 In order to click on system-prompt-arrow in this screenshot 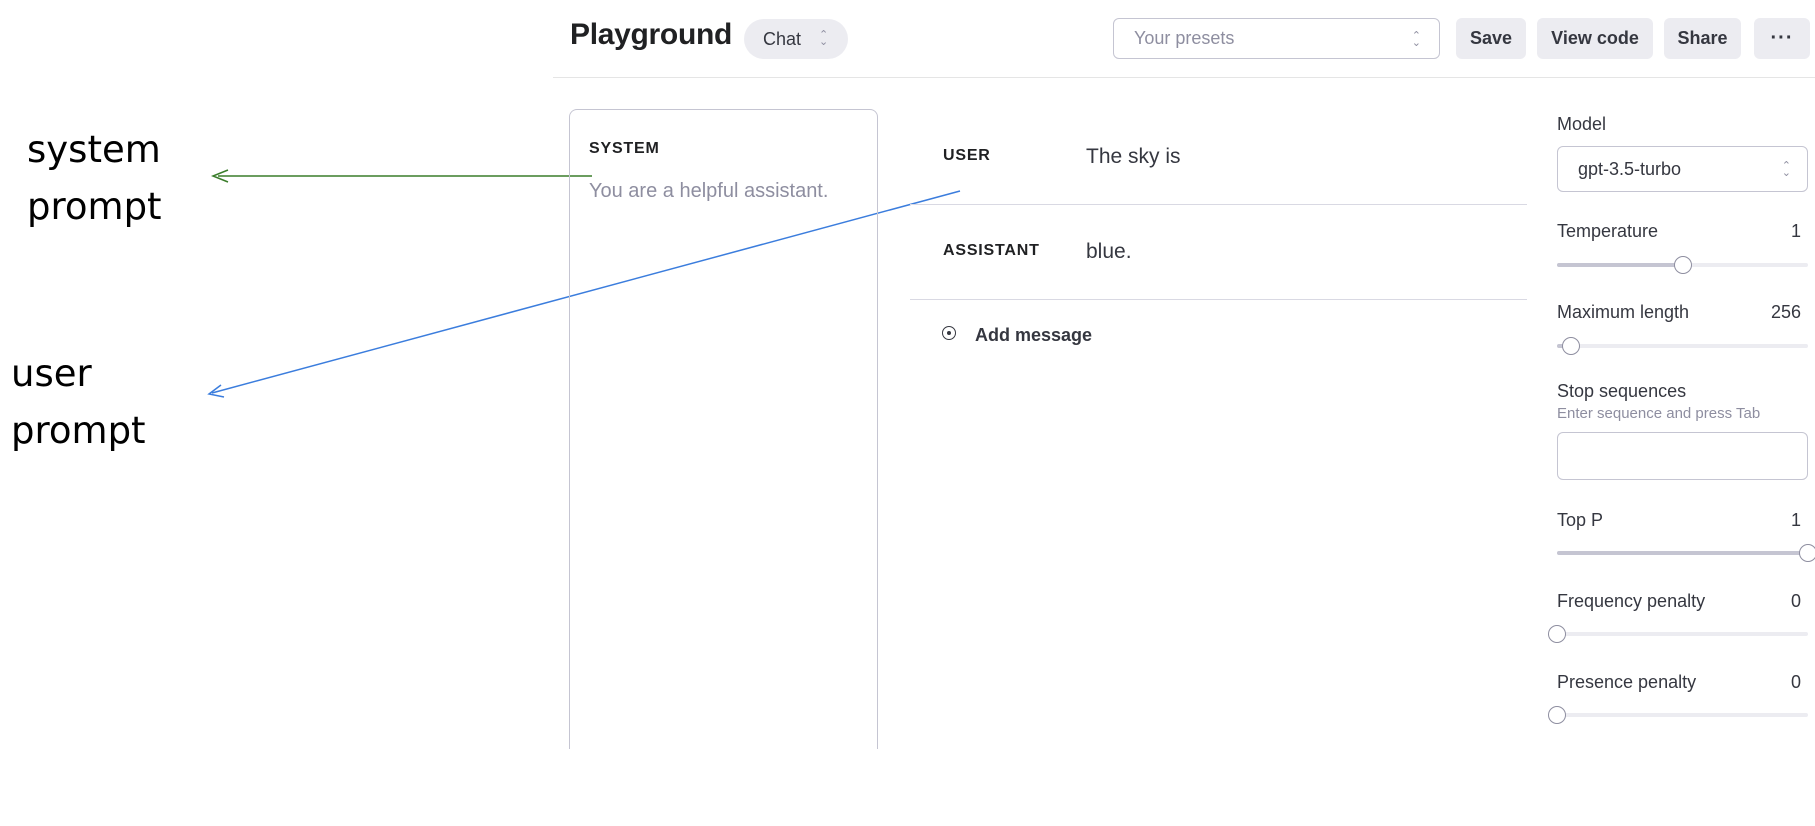, I will do `click(401, 176)`.